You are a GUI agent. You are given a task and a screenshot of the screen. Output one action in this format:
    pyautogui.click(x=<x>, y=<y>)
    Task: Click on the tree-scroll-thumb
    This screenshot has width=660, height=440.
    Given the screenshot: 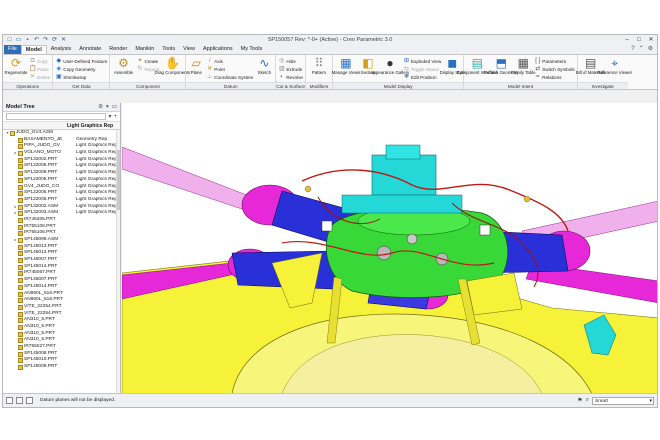 What is the action you would take?
    pyautogui.click(x=118, y=180)
    